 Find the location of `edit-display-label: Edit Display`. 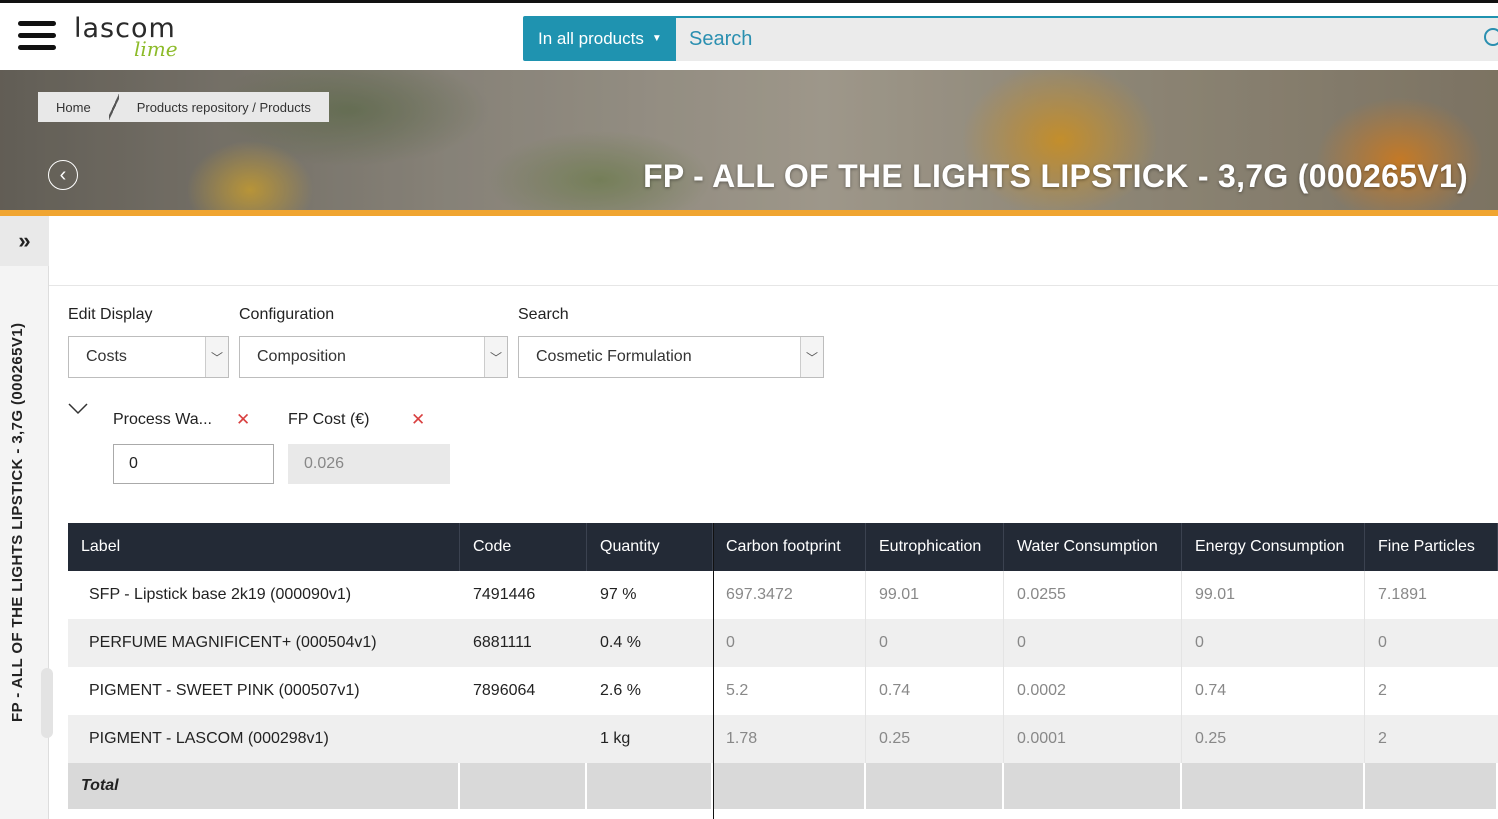

edit-display-label: Edit Display is located at coordinates (110, 314).